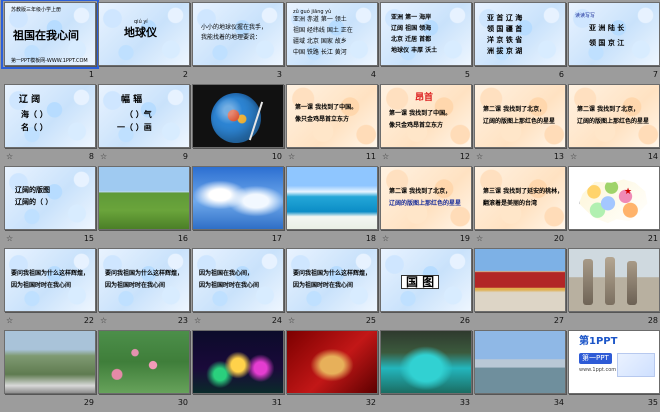  Describe the element at coordinates (91, 156) in the screenshot. I see `slide-number: 8` at that location.